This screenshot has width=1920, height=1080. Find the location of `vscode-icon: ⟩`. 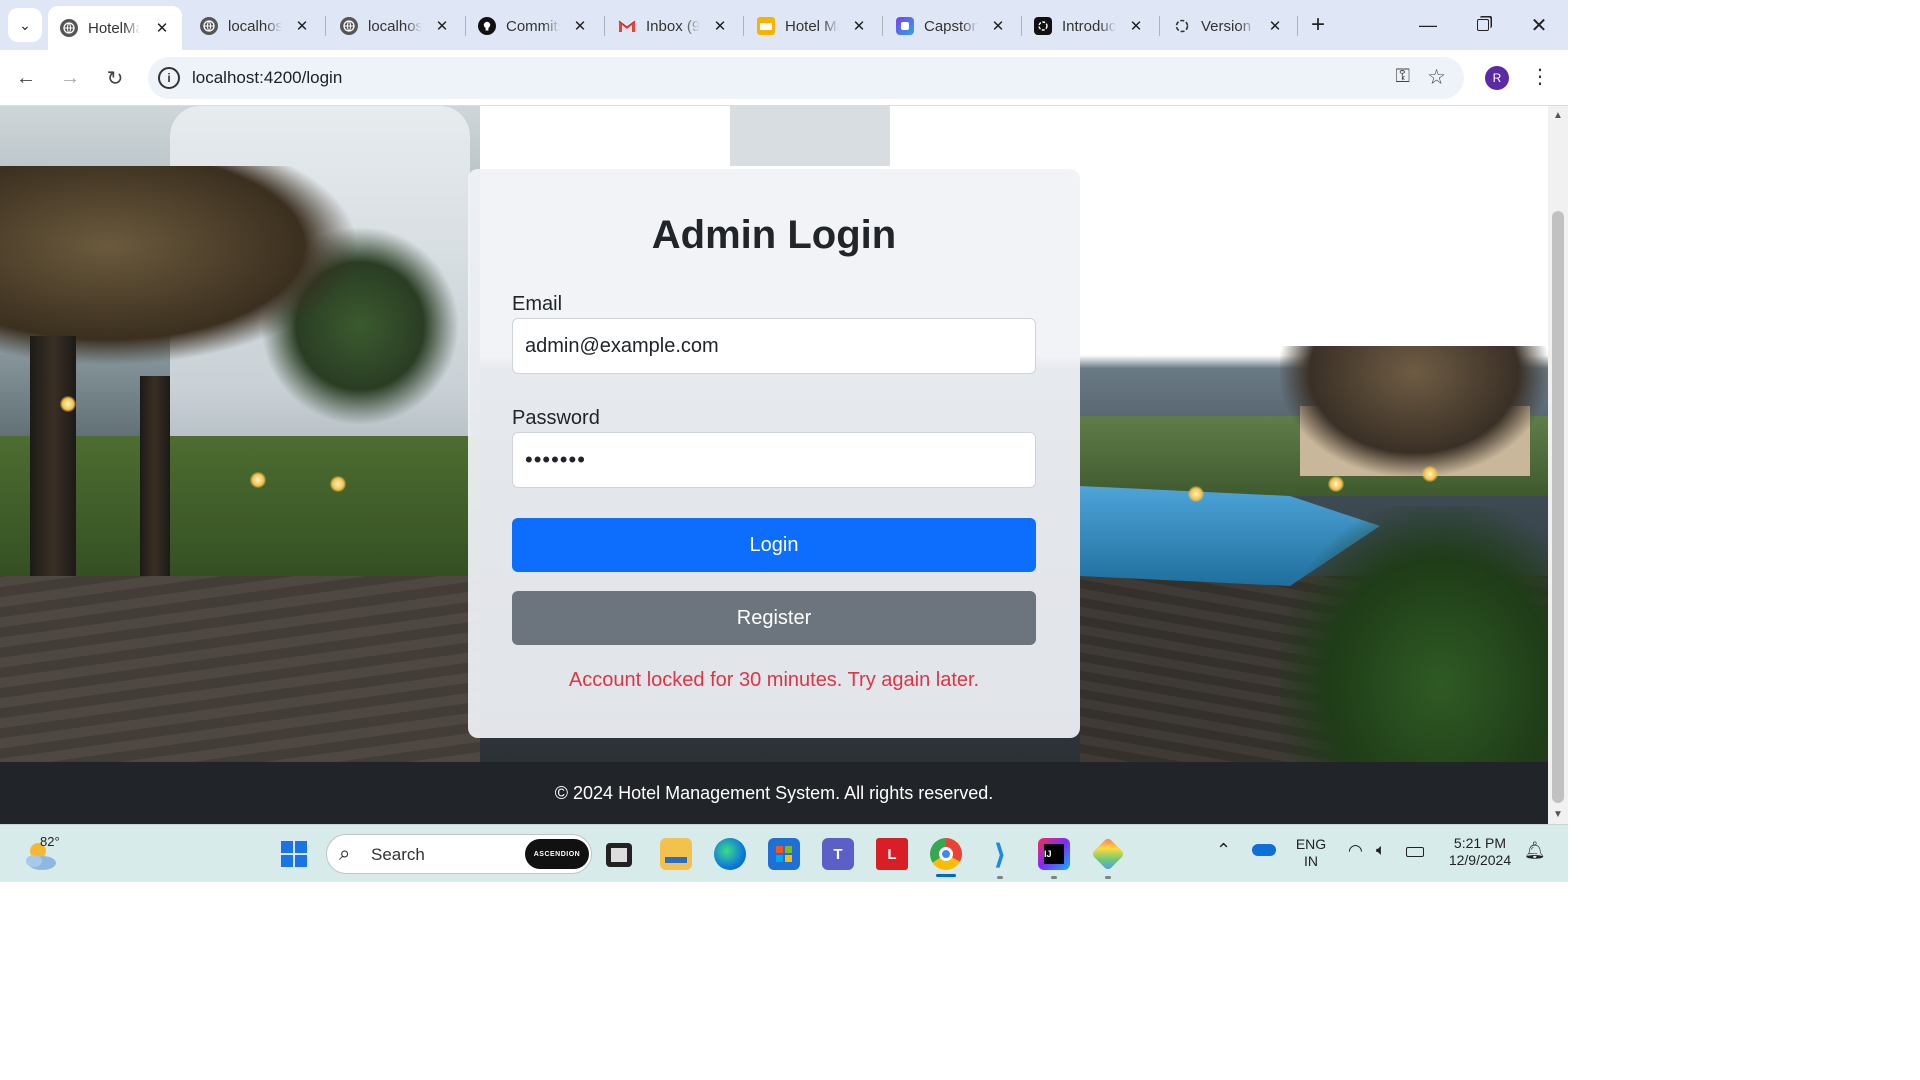

vscode-icon: ⟩ is located at coordinates (1000, 854).